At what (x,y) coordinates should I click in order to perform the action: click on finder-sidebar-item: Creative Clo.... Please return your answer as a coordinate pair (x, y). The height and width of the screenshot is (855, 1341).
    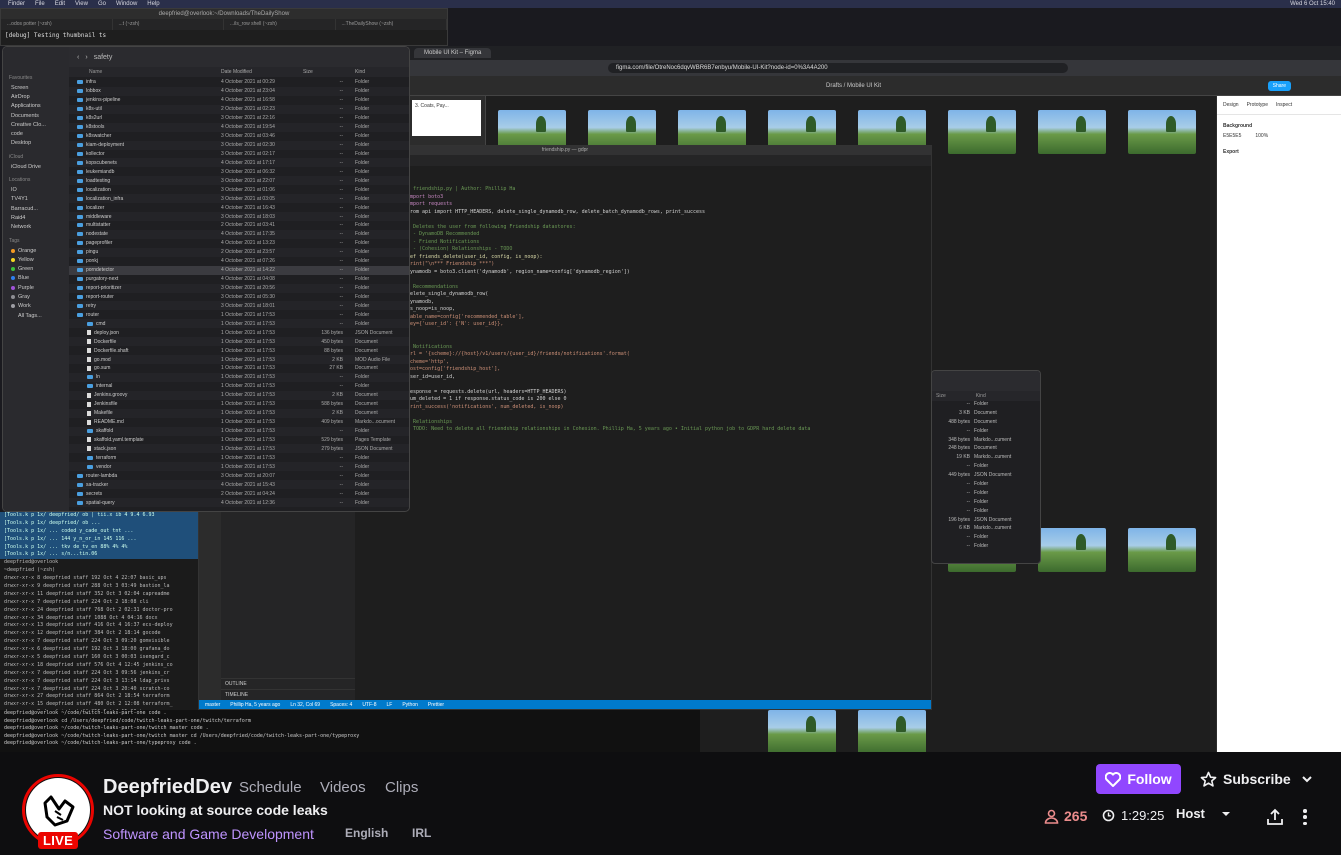
    Looking at the image, I should click on (36, 124).